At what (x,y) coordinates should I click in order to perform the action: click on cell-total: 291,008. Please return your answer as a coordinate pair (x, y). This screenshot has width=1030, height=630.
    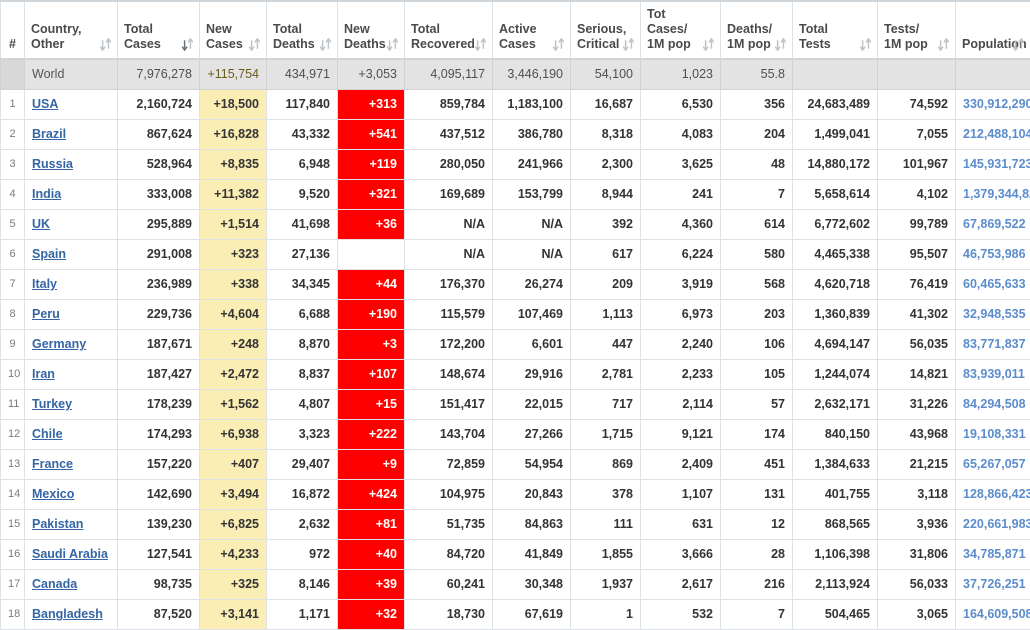
    Looking at the image, I should click on (159, 254).